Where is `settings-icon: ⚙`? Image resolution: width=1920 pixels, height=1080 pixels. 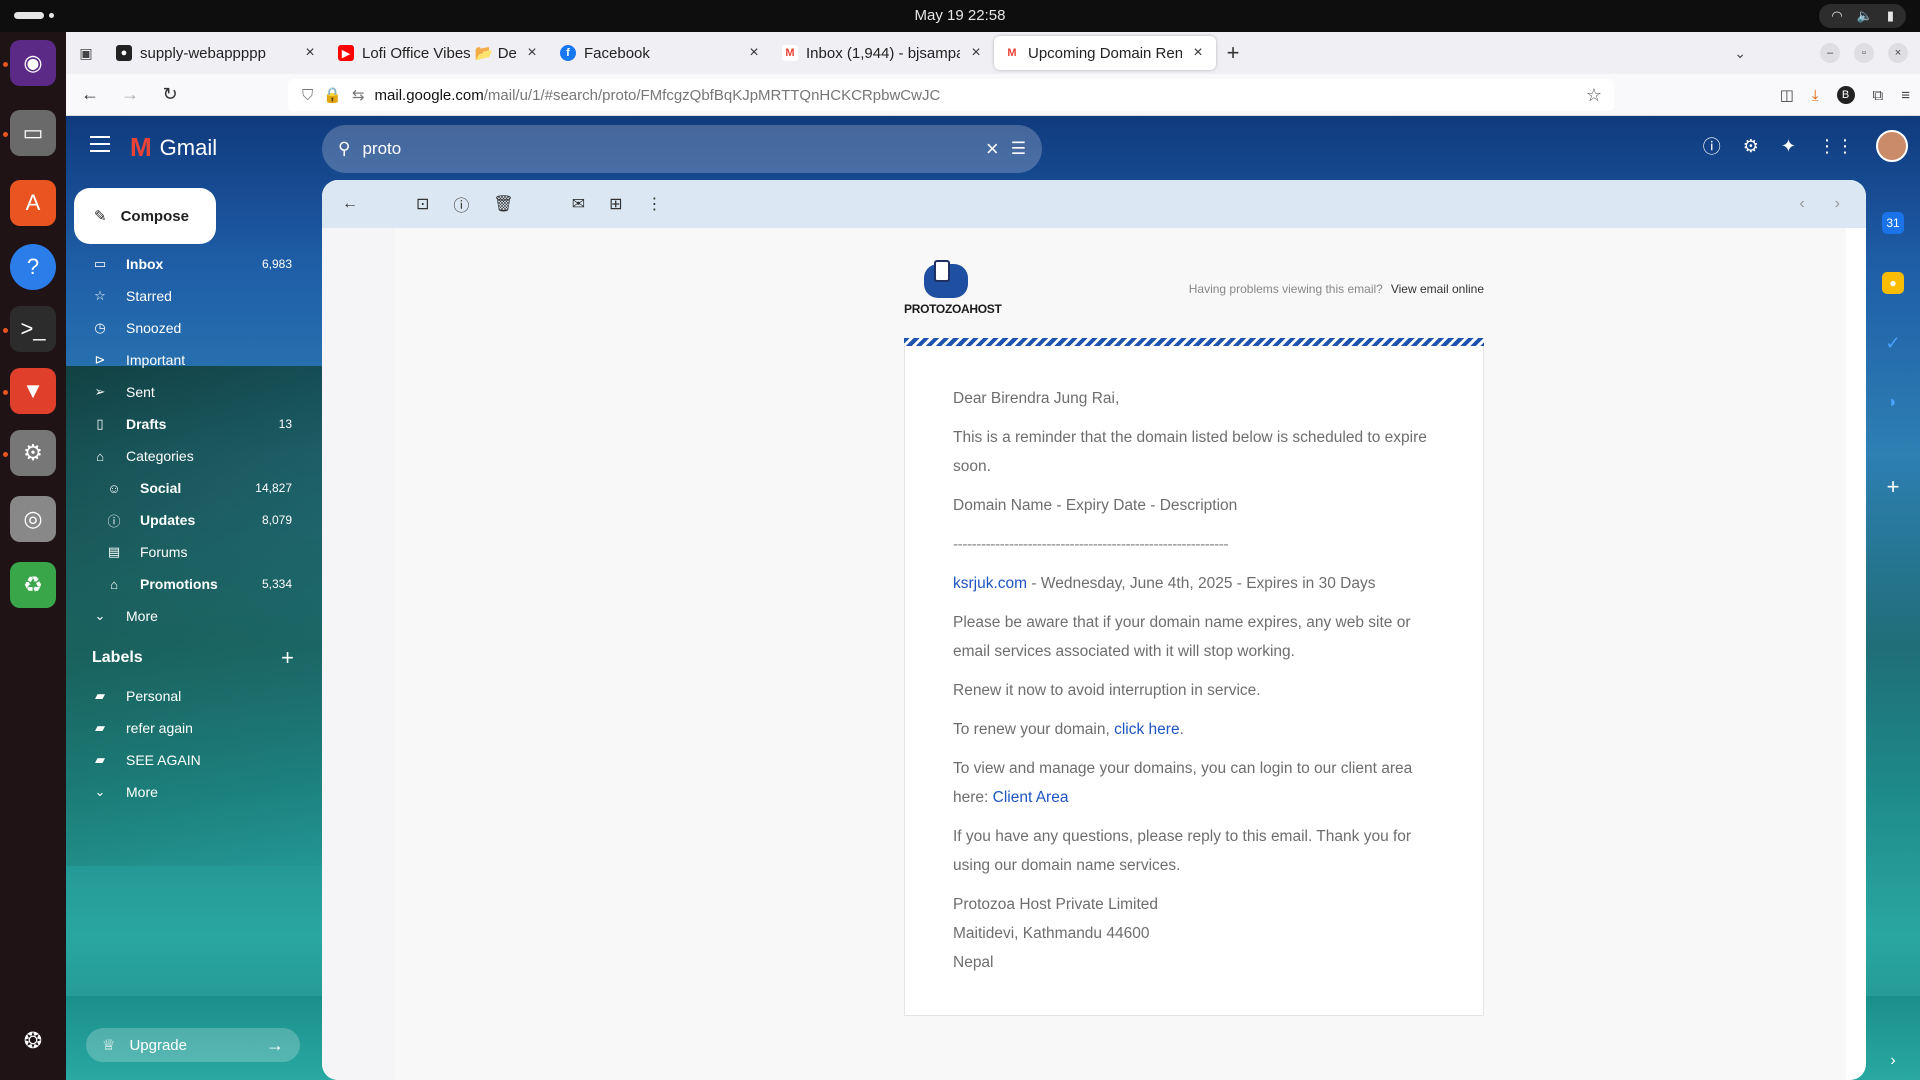
settings-icon: ⚙ is located at coordinates (33, 453).